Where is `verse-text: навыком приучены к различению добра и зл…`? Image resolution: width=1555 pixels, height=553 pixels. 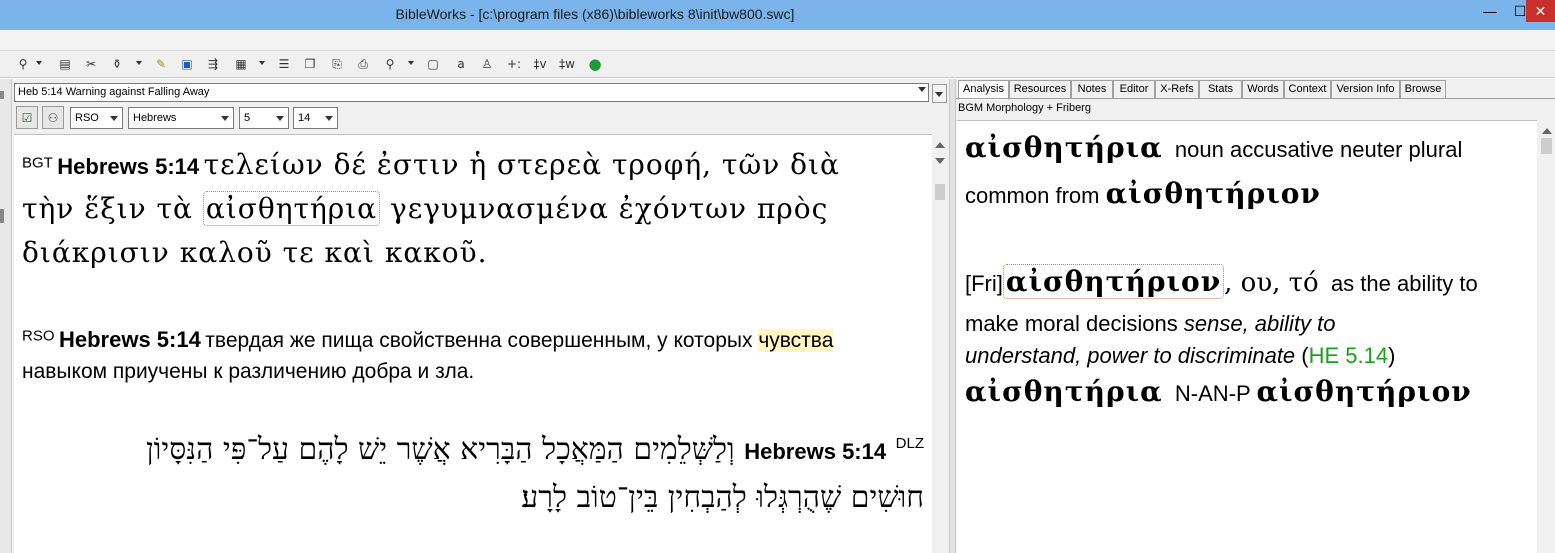
verse-text: навыком приучены к различению добра и зл… is located at coordinates (248, 371).